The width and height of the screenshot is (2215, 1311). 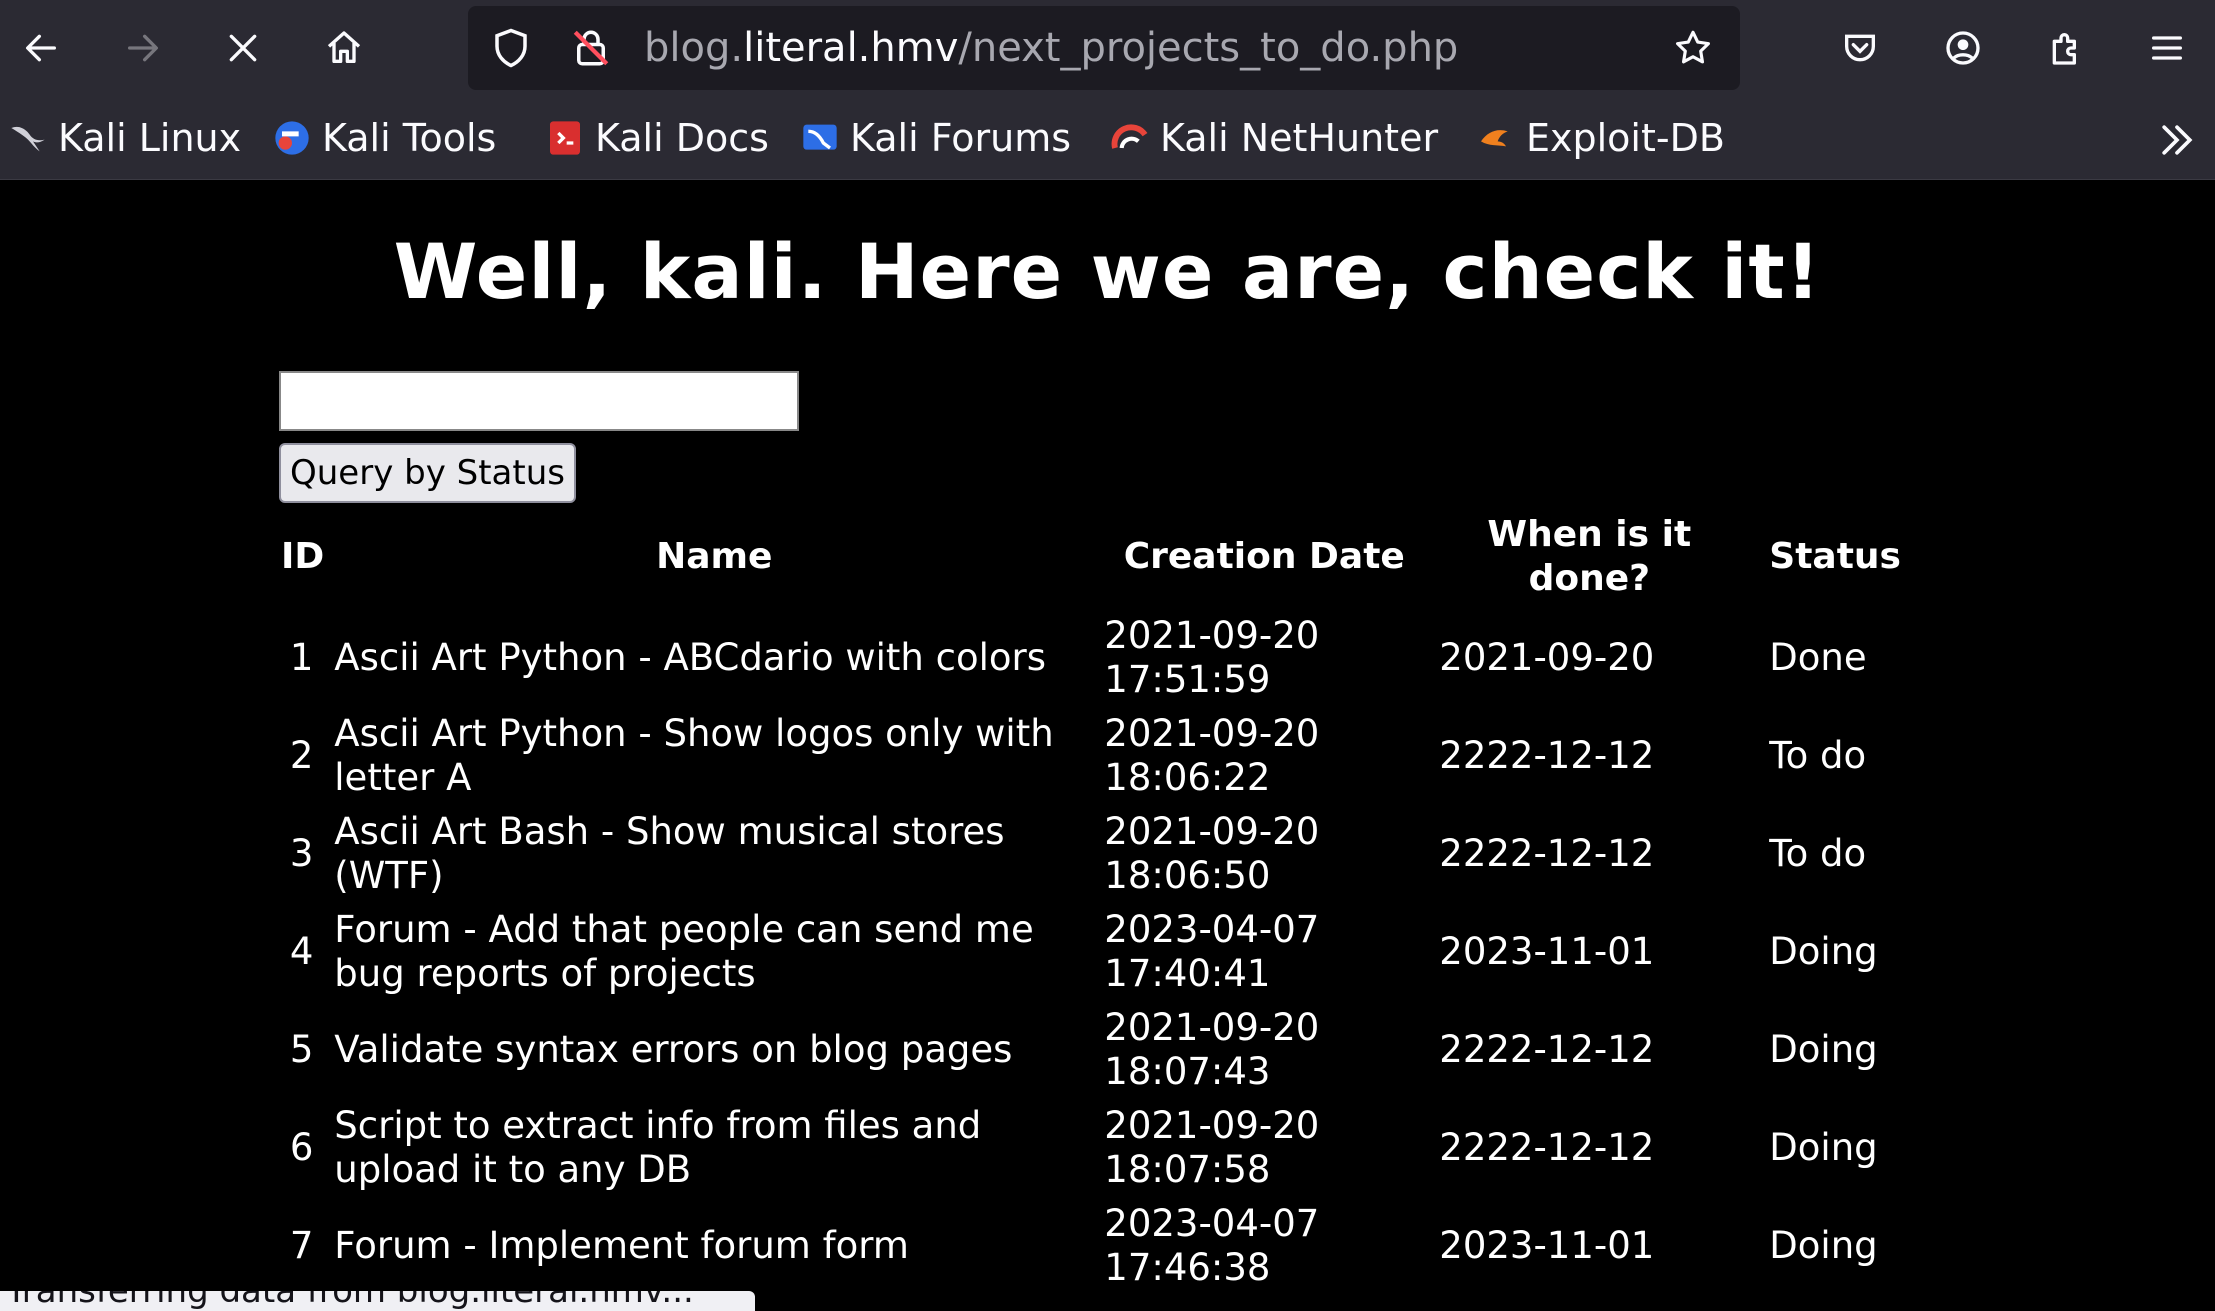 I want to click on account-icon, so click(x=1963, y=48).